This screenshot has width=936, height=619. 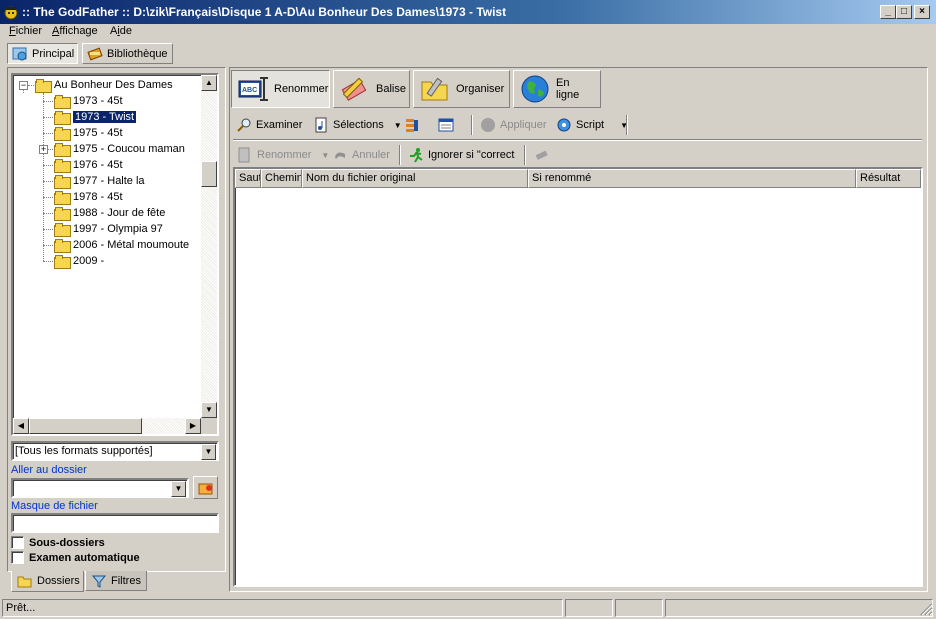 What do you see at coordinates (541, 155) in the screenshot?
I see `eraser-button` at bounding box center [541, 155].